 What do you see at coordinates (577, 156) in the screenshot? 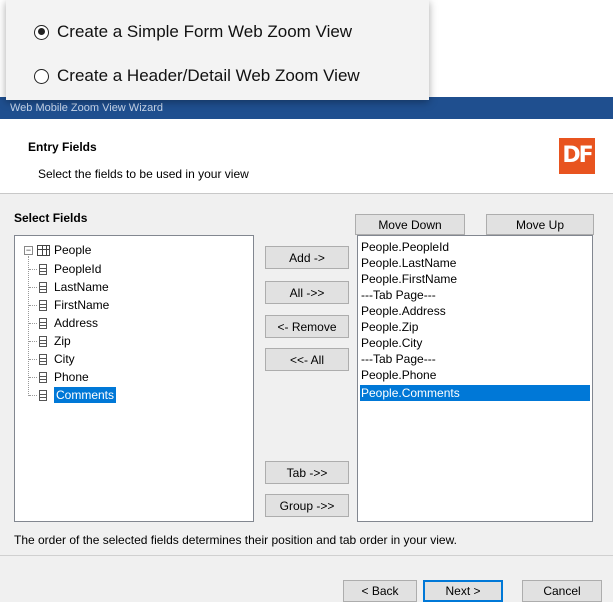
I see `df-logo-icon: DF` at bounding box center [577, 156].